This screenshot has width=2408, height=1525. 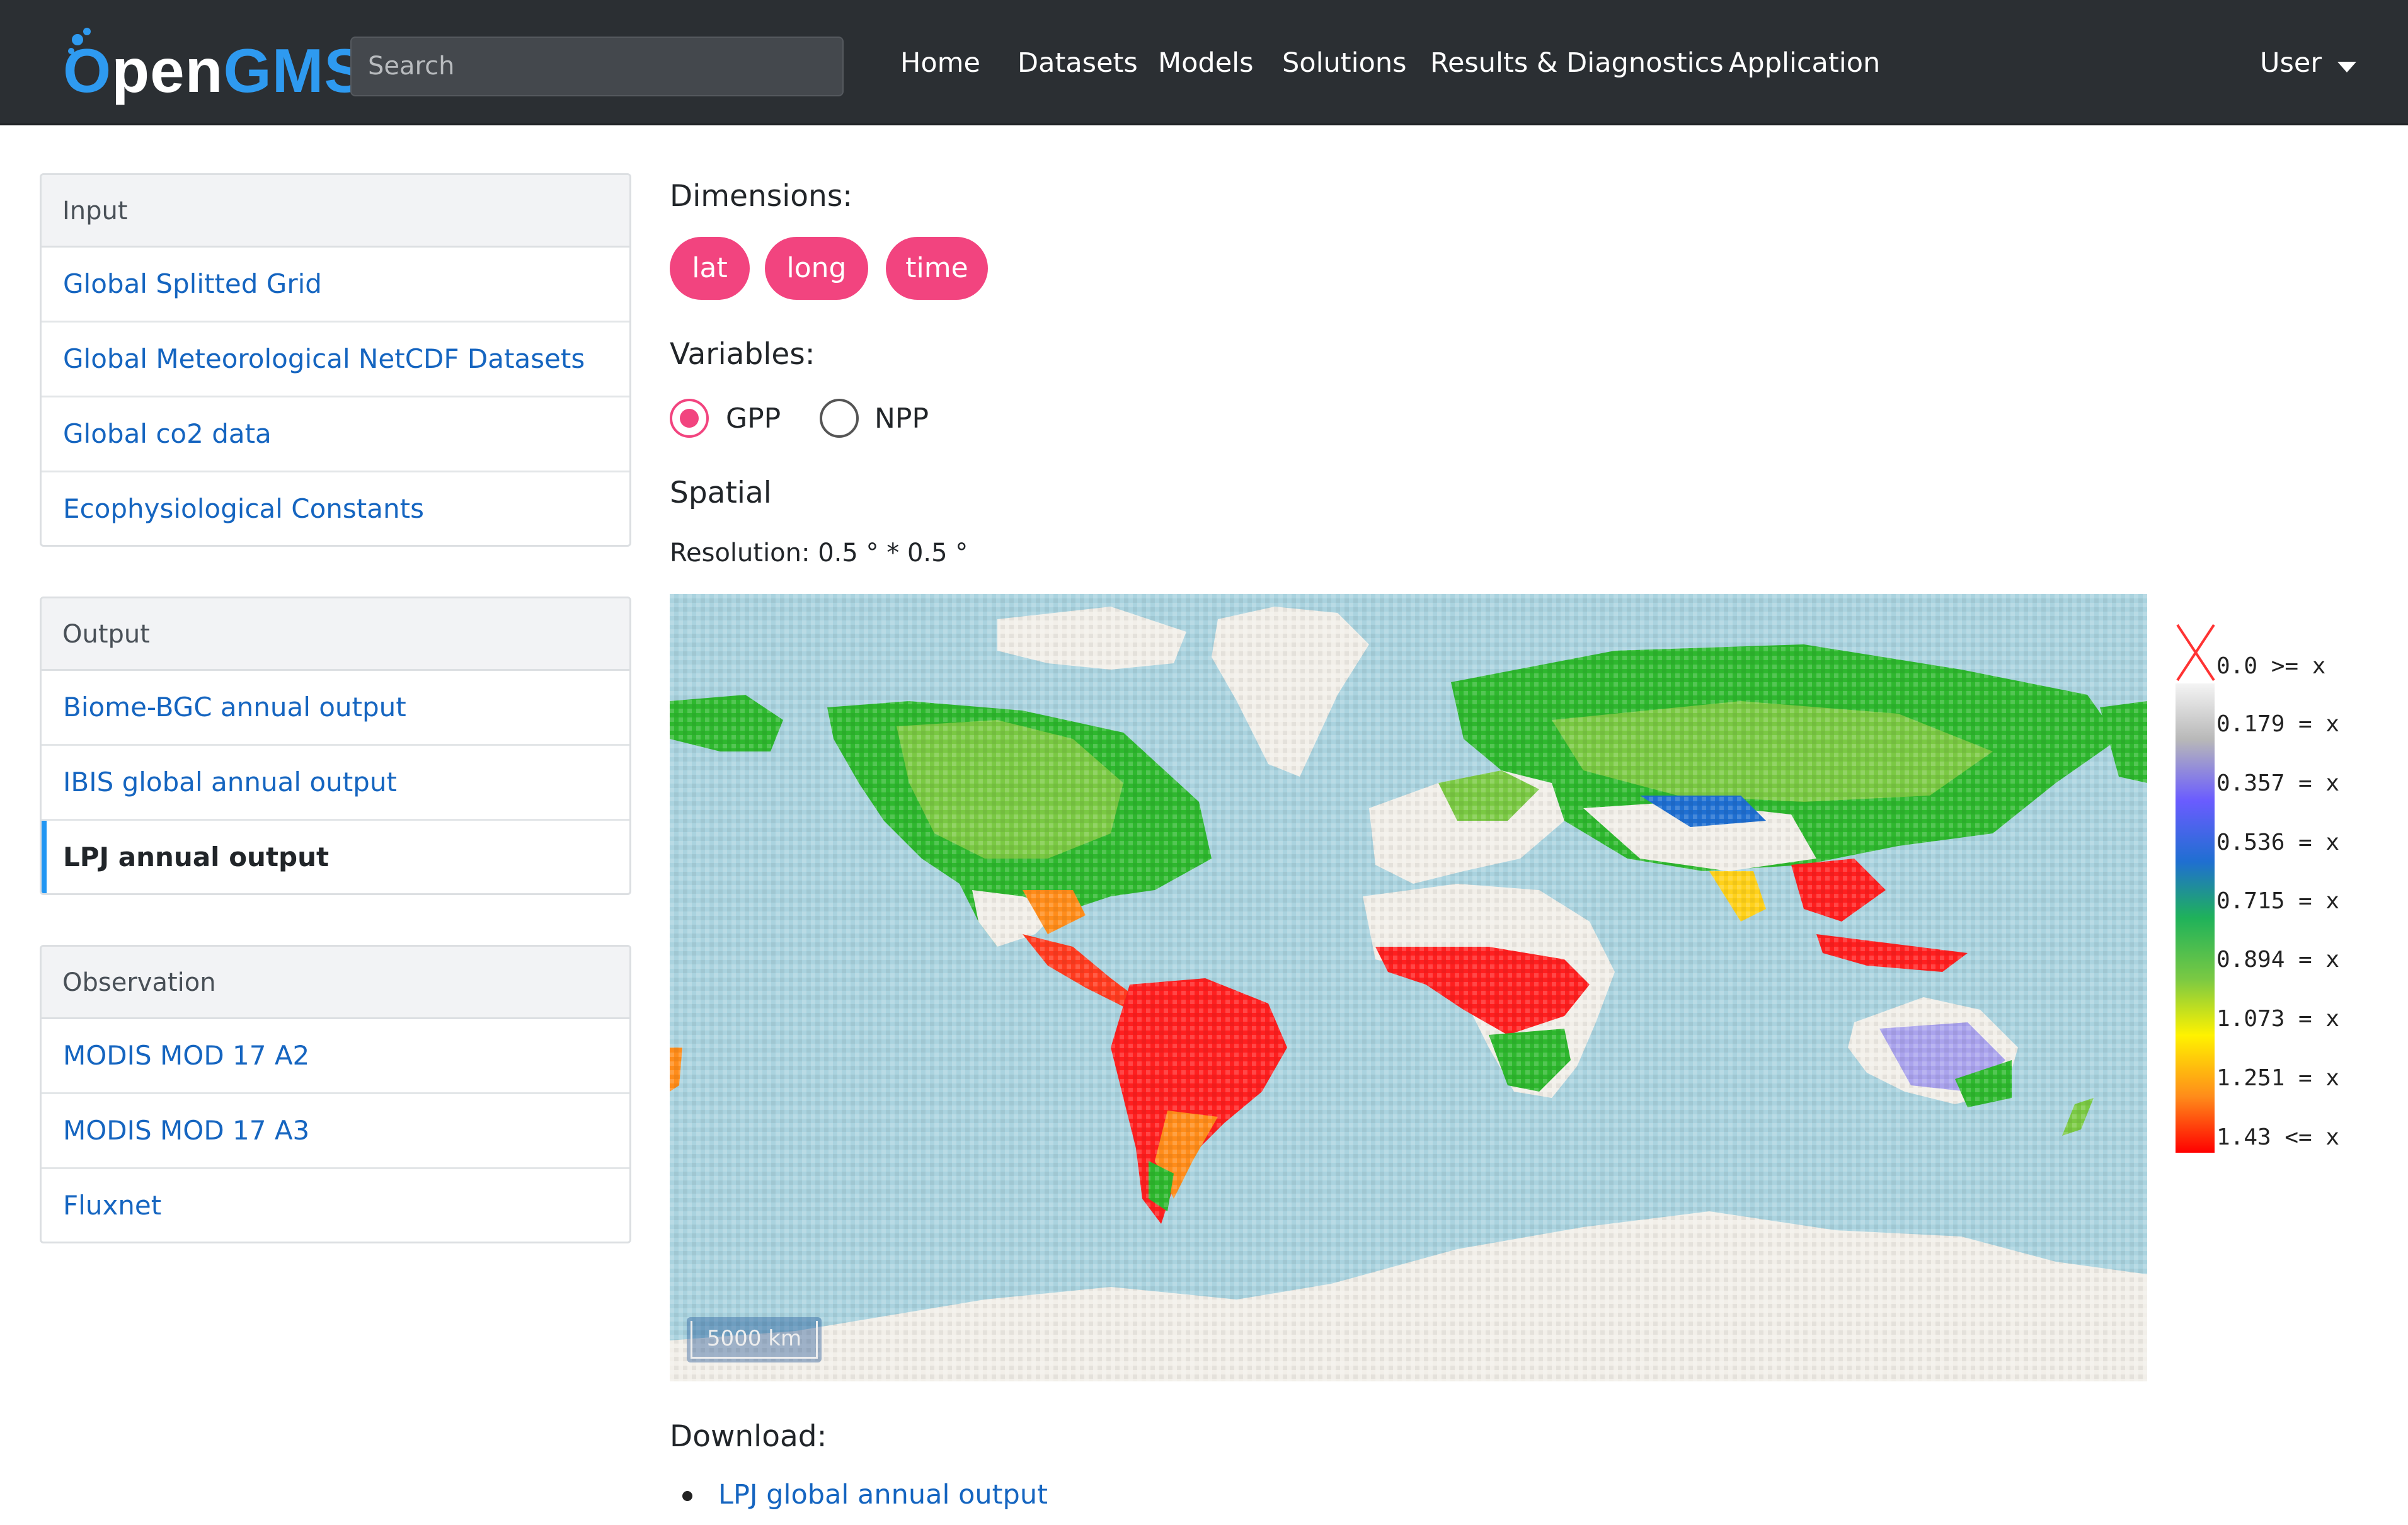 What do you see at coordinates (748, 1437) in the screenshot?
I see `download-heading: Download:` at bounding box center [748, 1437].